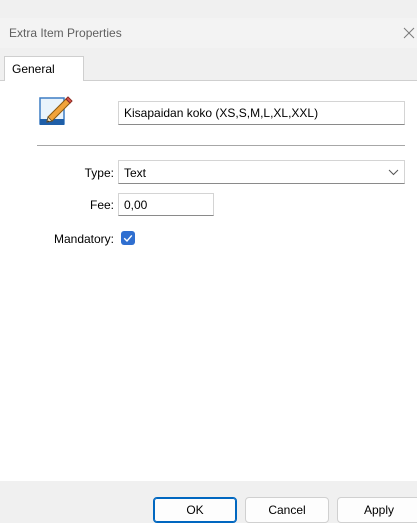  Describe the element at coordinates (55, 111) in the screenshot. I see `pencil-edit-icon` at that location.